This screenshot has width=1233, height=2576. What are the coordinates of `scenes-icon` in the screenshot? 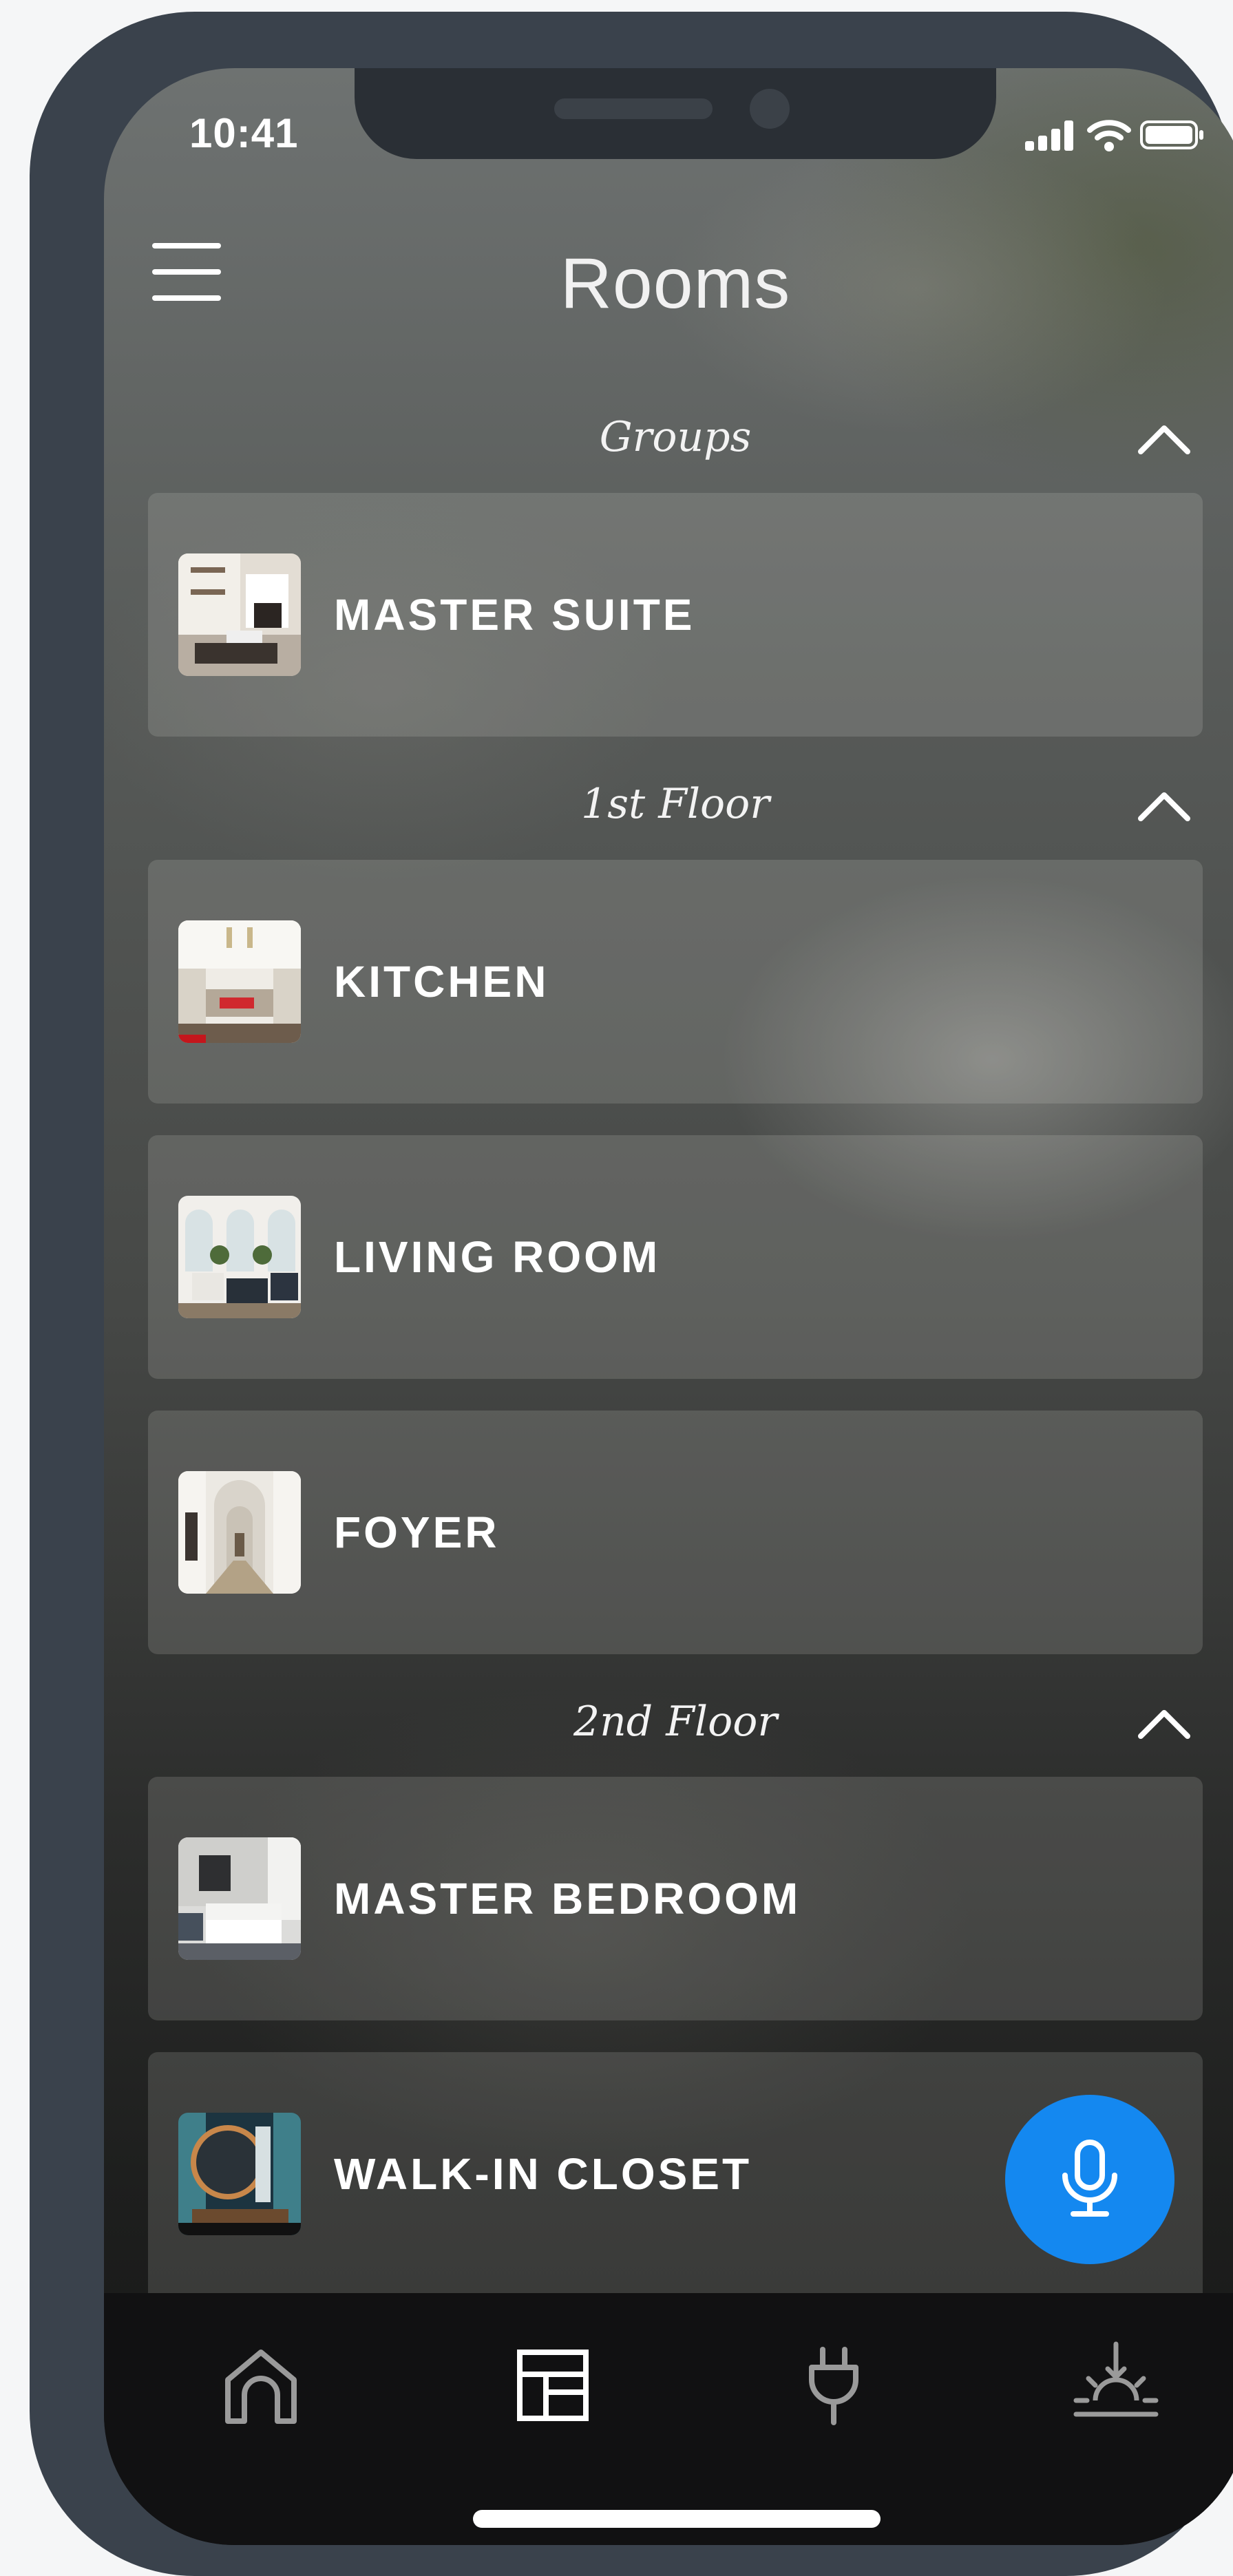 It's located at (1116, 2386).